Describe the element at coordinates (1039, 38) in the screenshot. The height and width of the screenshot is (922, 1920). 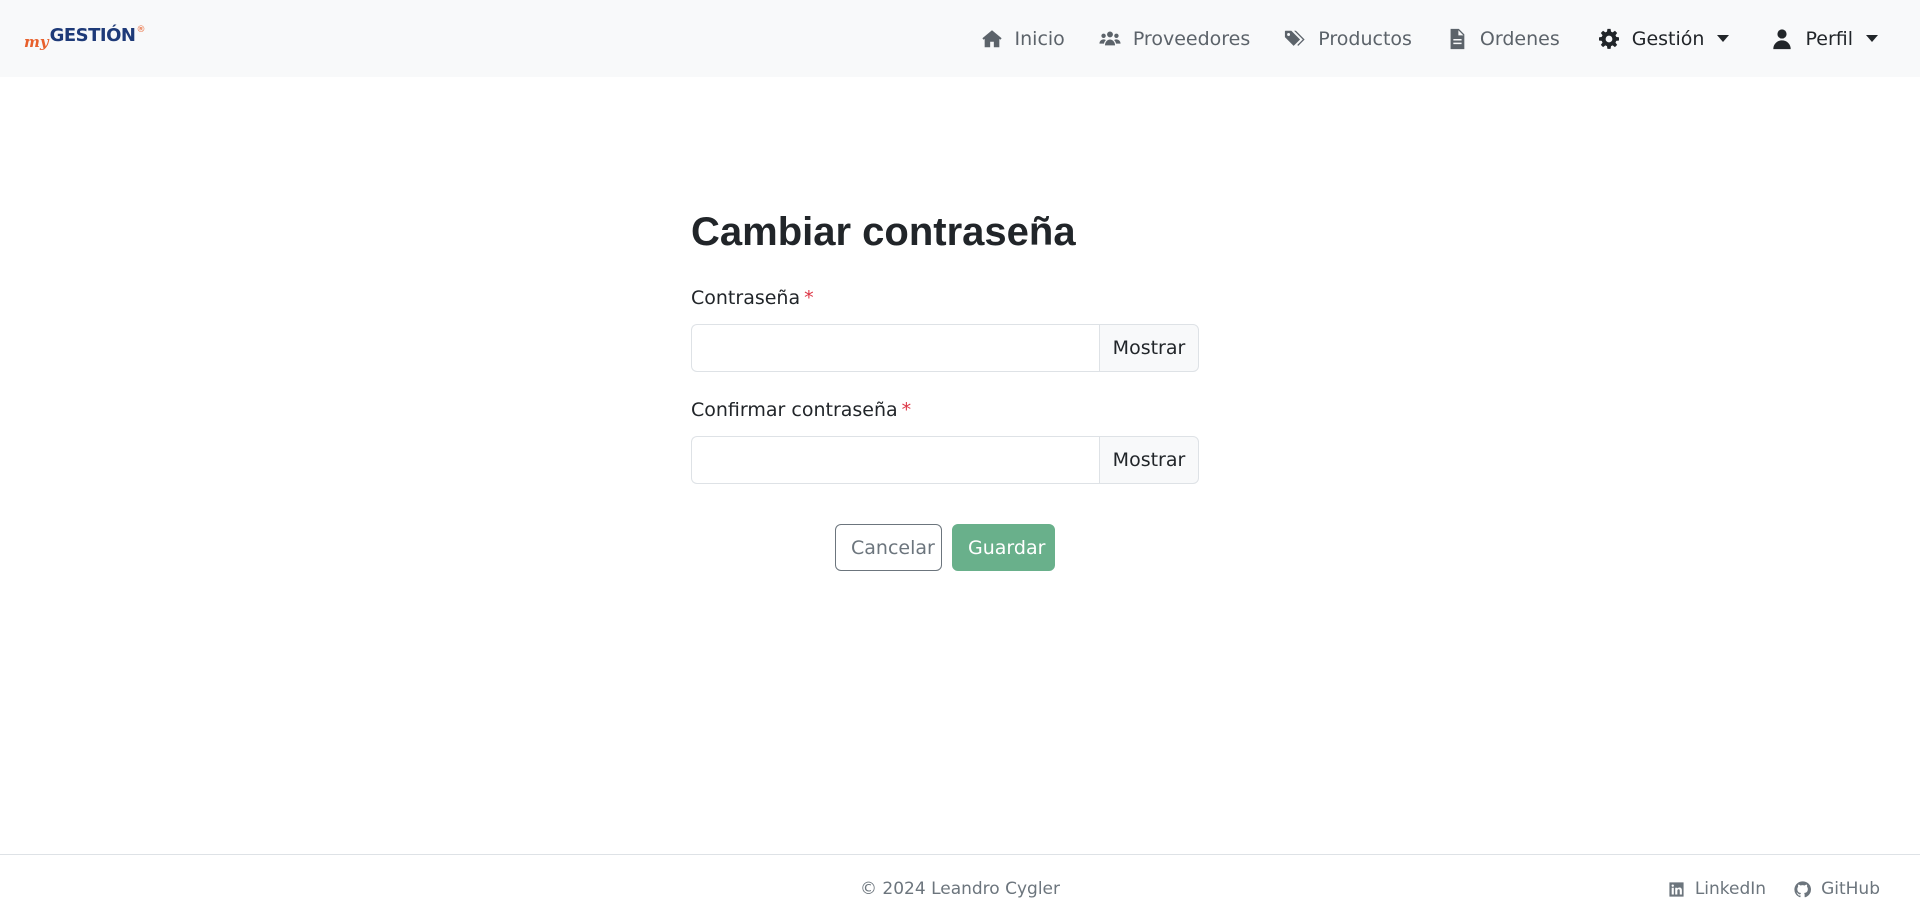
I see `nav-item-label: Inicio` at that location.